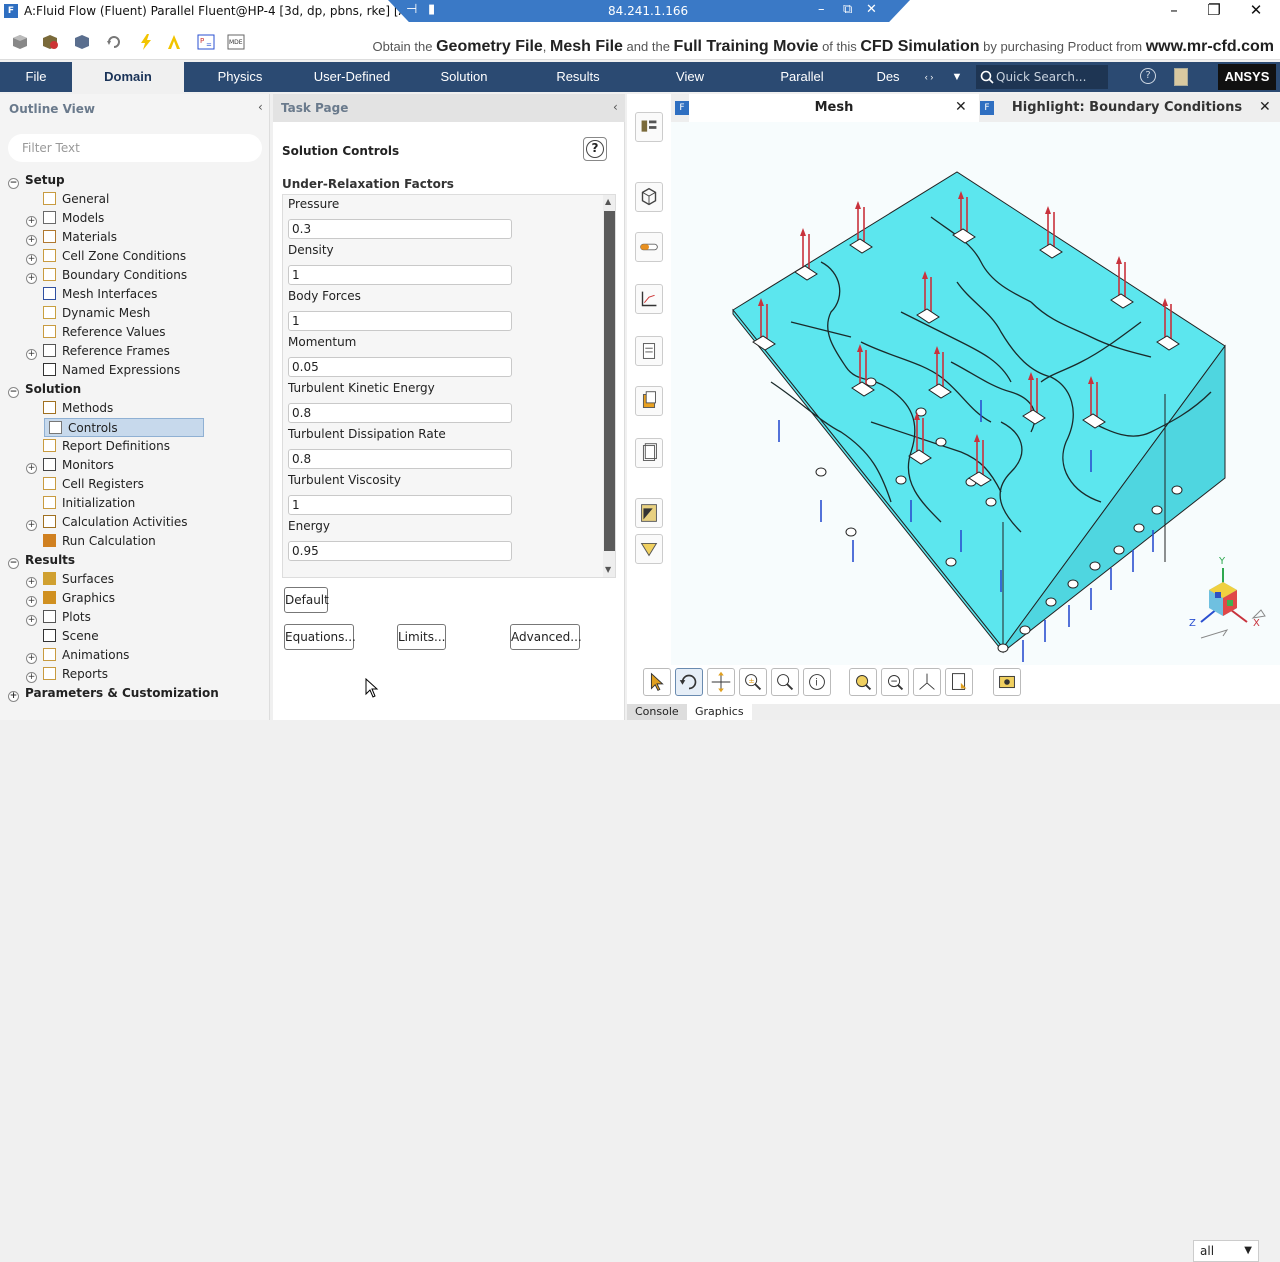 The image size is (1280, 1262). I want to click on outline-item-initialization: Initialization, so click(138, 503).